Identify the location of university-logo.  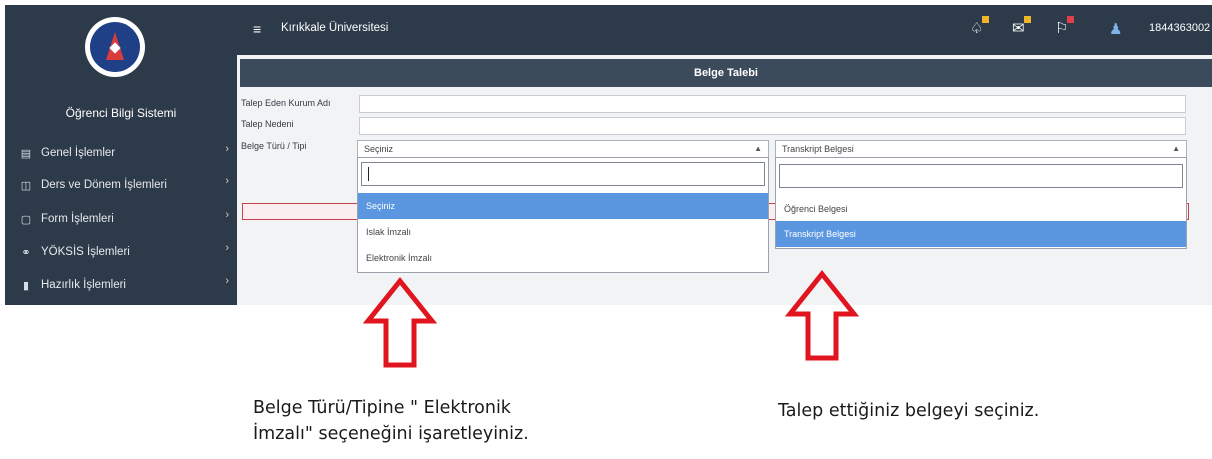
(115, 47).